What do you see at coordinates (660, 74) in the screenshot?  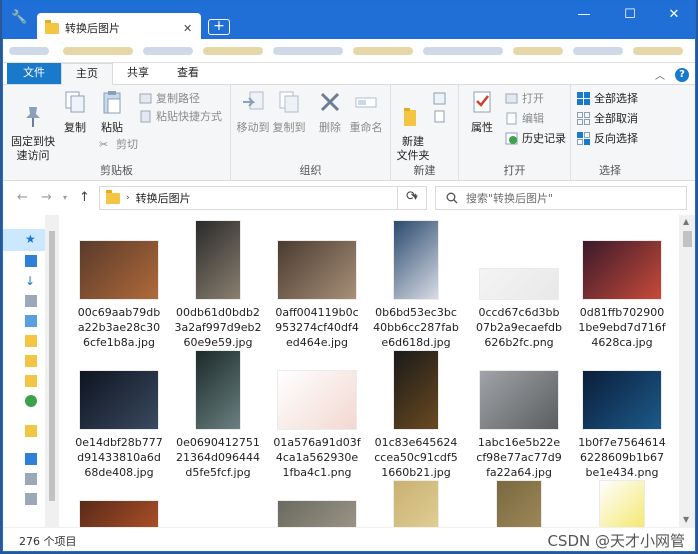 I see `chevron-up-icon: ︿` at bounding box center [660, 74].